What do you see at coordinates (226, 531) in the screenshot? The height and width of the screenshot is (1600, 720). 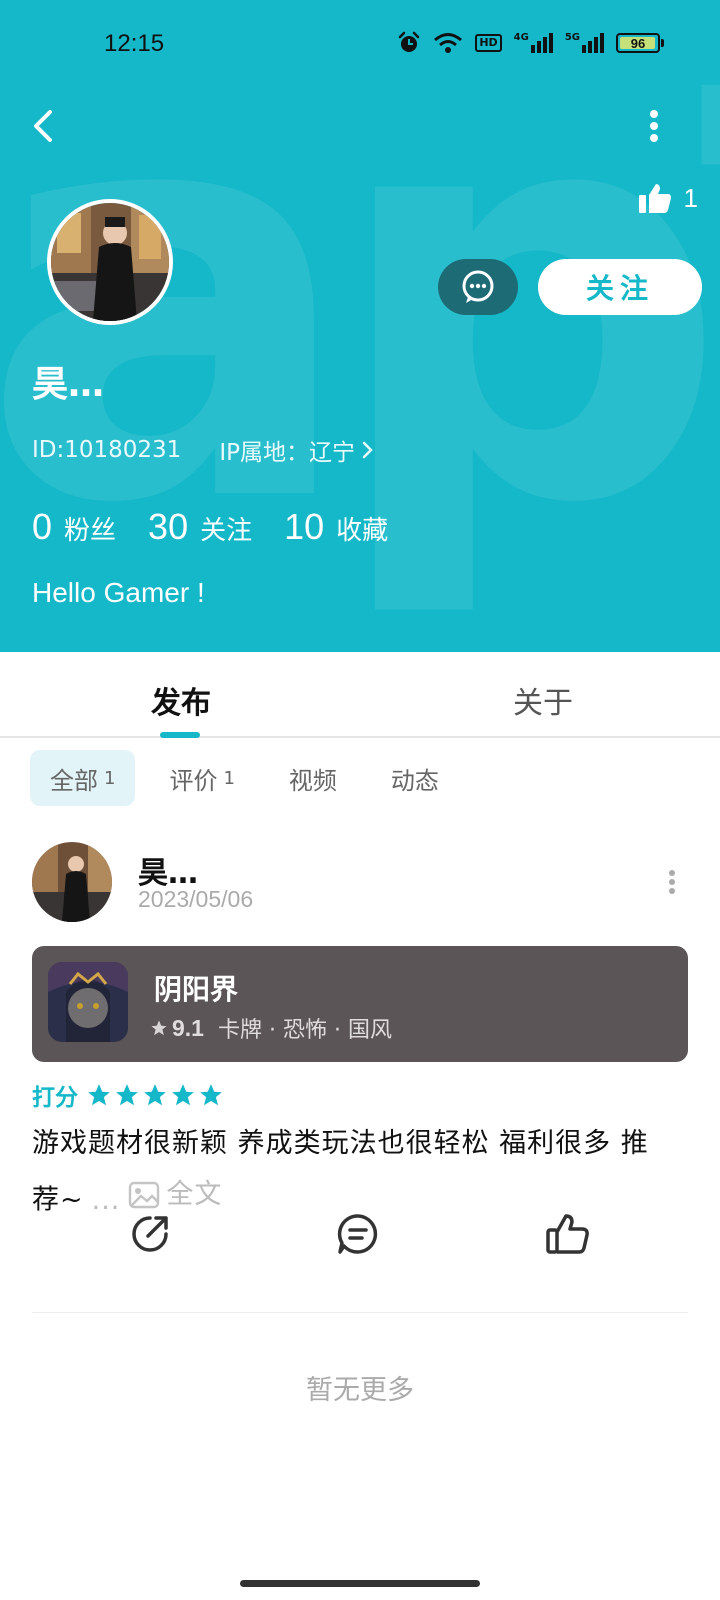 I see `stat-following-label: 关注` at bounding box center [226, 531].